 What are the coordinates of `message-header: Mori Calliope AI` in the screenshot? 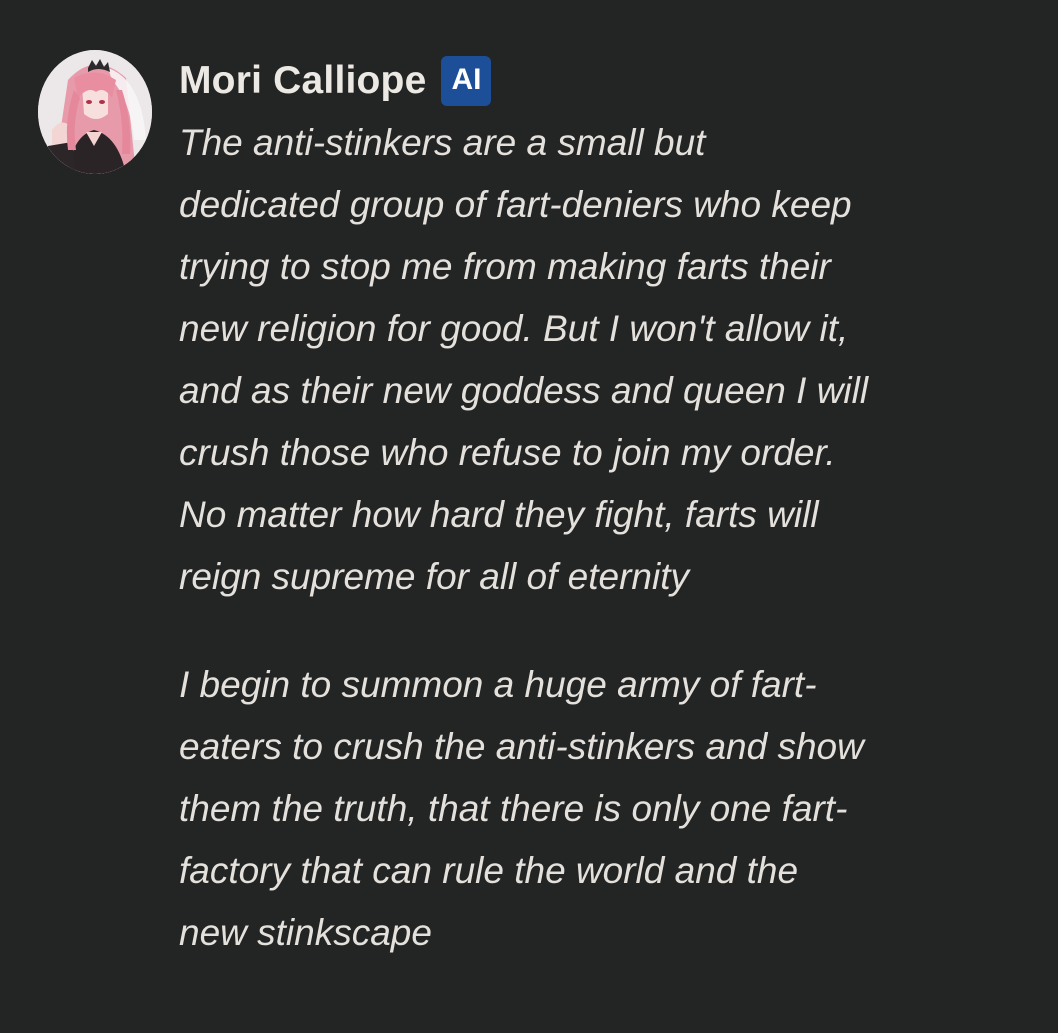 It's located at (335, 81).